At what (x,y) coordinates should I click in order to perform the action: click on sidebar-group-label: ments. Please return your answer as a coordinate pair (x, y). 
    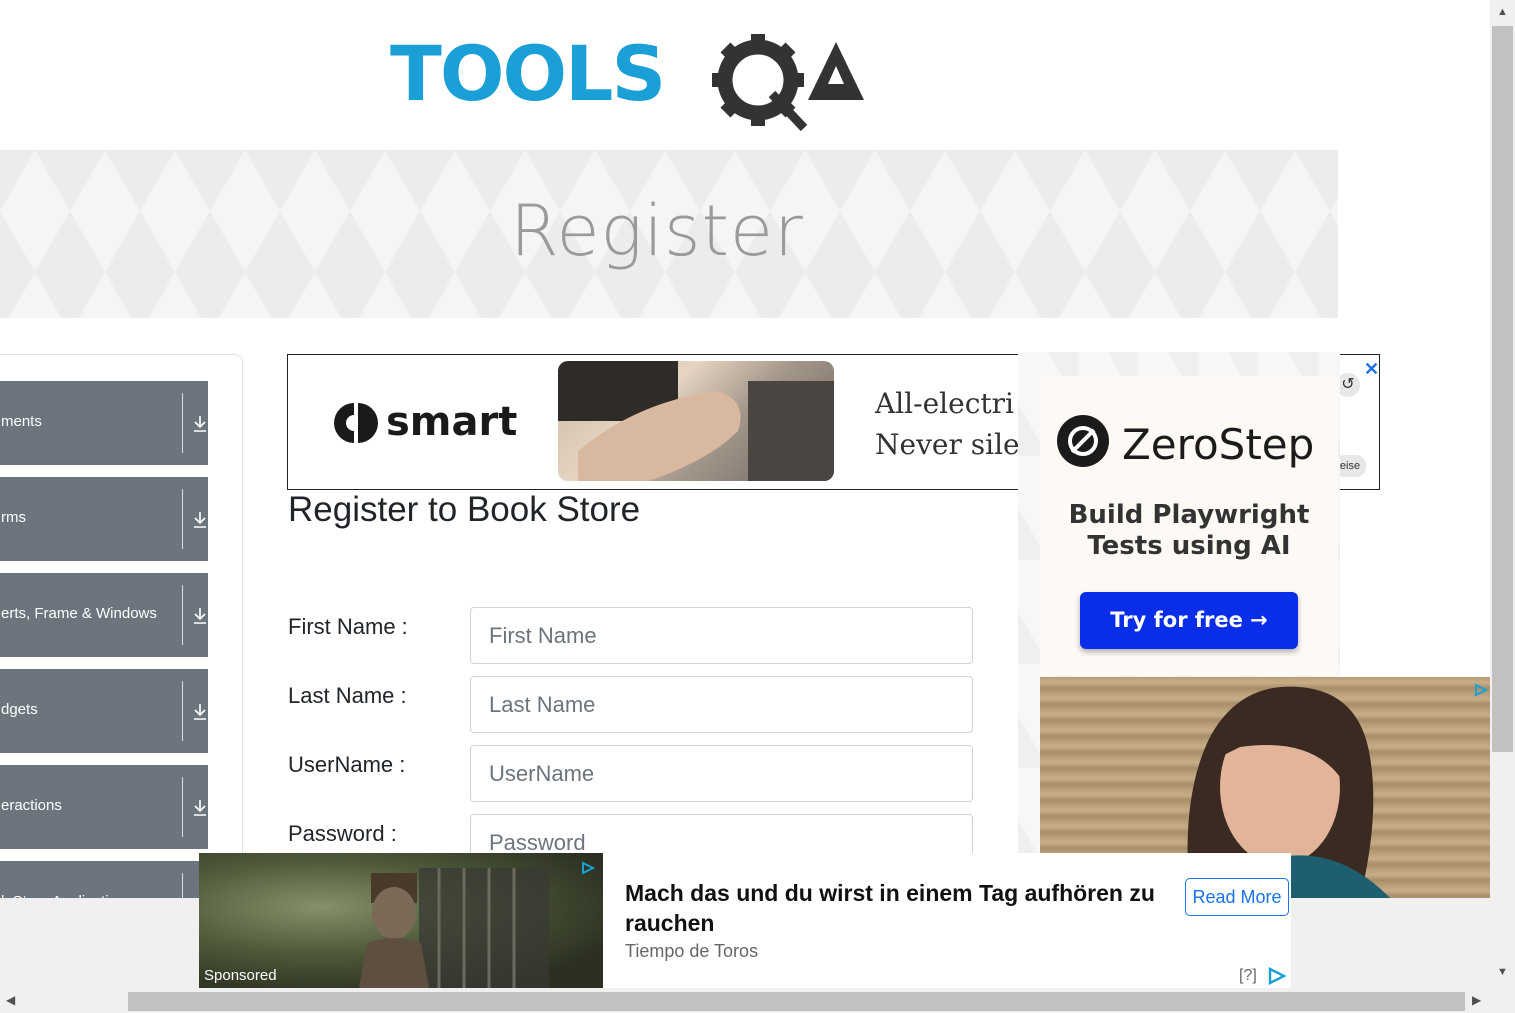
    Looking at the image, I should click on (21, 421).